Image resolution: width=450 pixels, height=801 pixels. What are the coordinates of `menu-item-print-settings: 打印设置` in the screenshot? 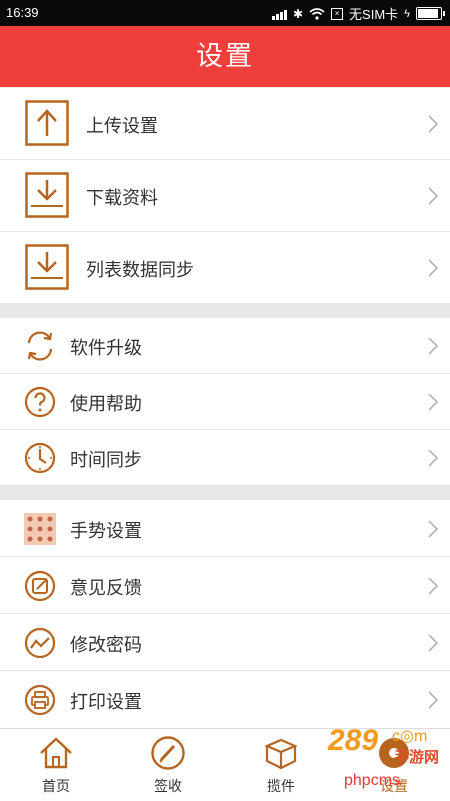 It's located at (225, 699).